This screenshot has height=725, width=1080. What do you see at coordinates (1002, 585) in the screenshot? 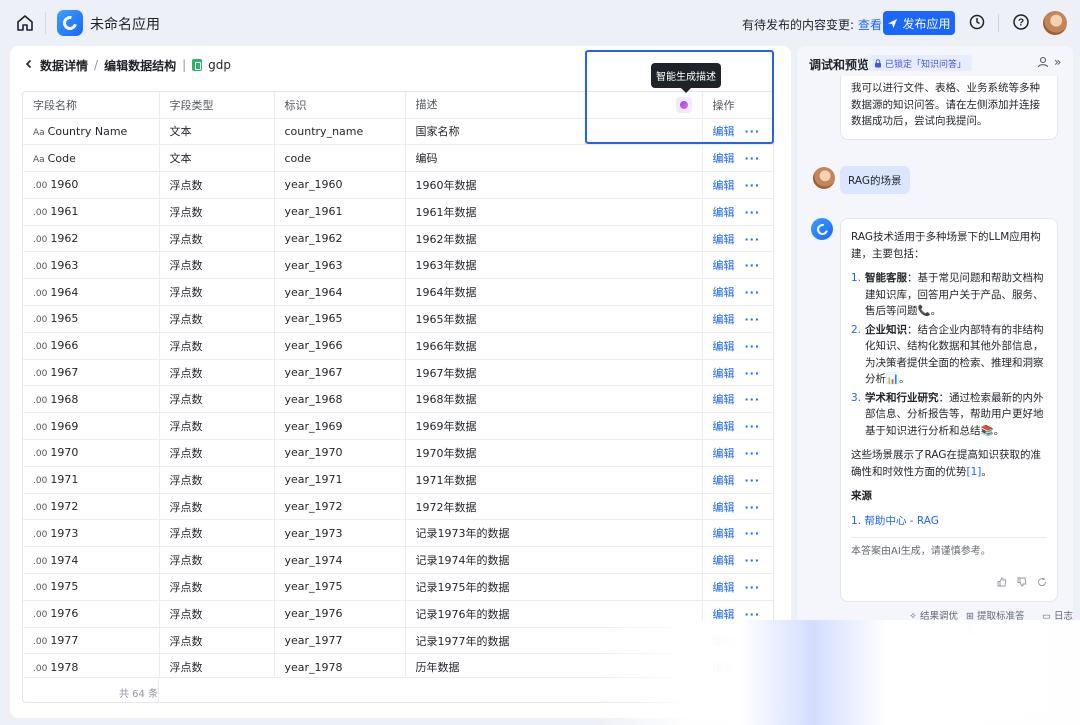
I see `thumbs-up-icon` at bounding box center [1002, 585].